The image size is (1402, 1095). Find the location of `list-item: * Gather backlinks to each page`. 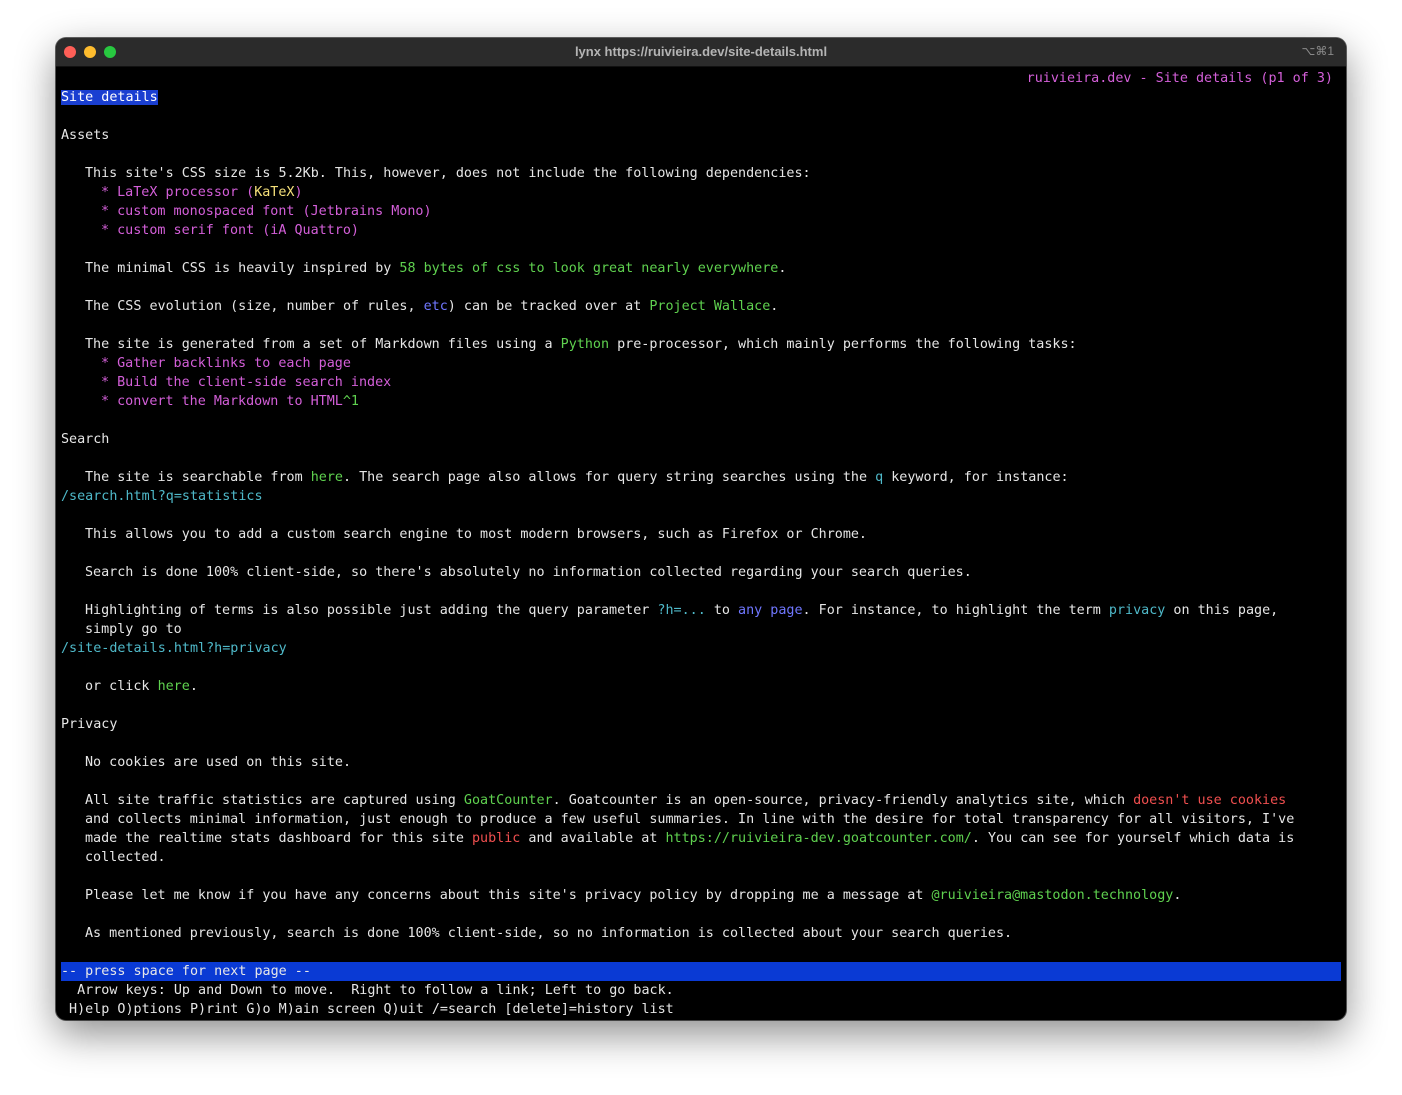

list-item: * Gather backlinks to each page is located at coordinates (226, 363).